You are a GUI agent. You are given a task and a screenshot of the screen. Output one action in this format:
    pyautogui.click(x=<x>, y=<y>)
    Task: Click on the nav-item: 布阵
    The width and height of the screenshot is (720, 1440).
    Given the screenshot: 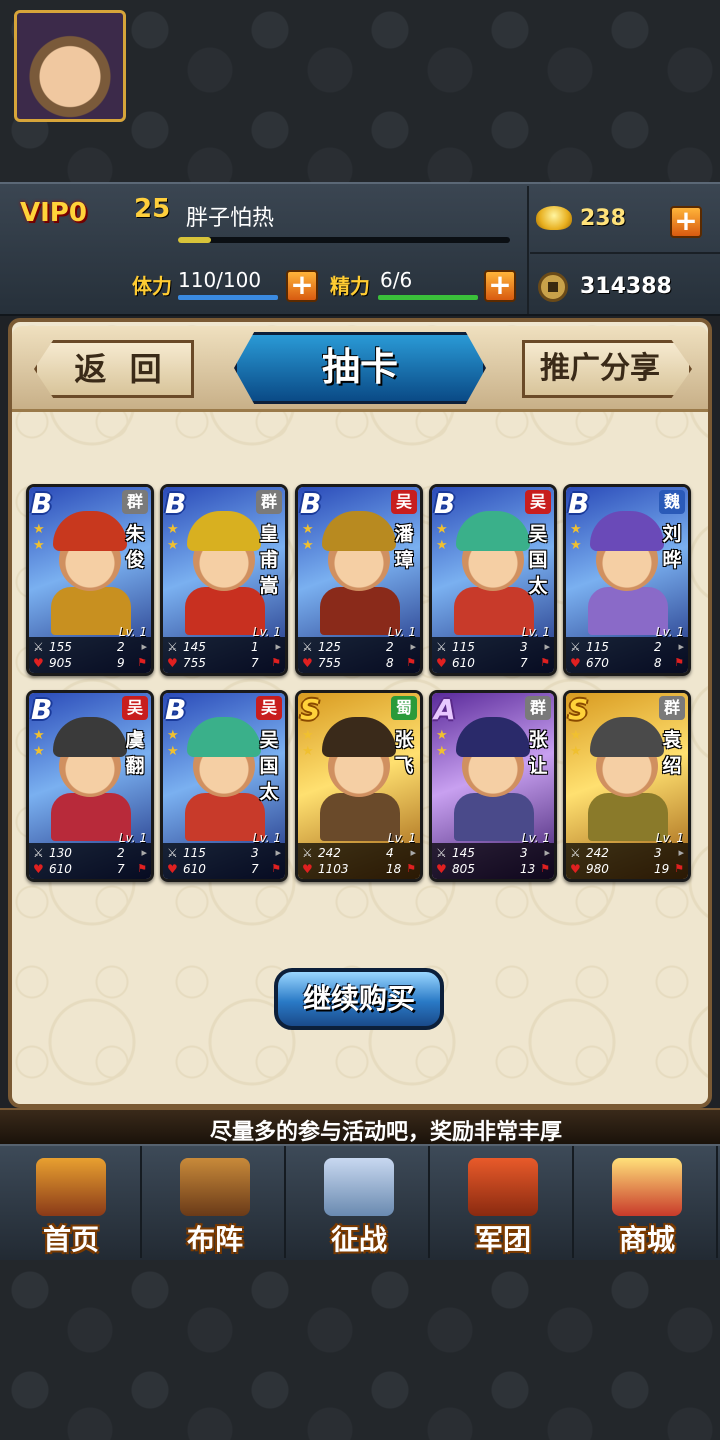 What is the action you would take?
    pyautogui.click(x=215, y=1202)
    